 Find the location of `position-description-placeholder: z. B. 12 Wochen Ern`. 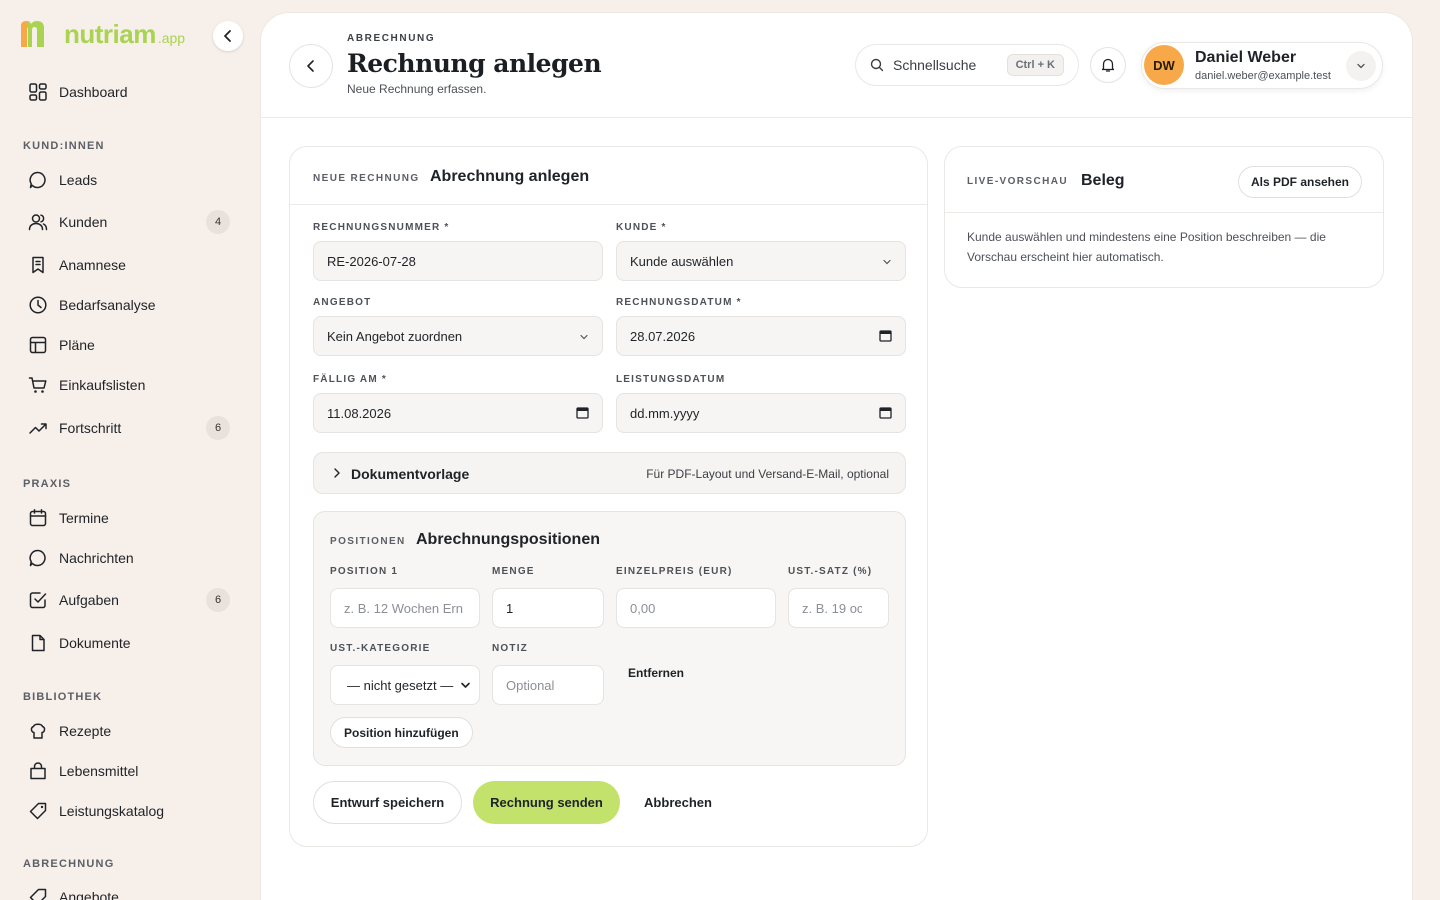

position-description-placeholder: z. B. 12 Wochen Ern is located at coordinates (403, 608).